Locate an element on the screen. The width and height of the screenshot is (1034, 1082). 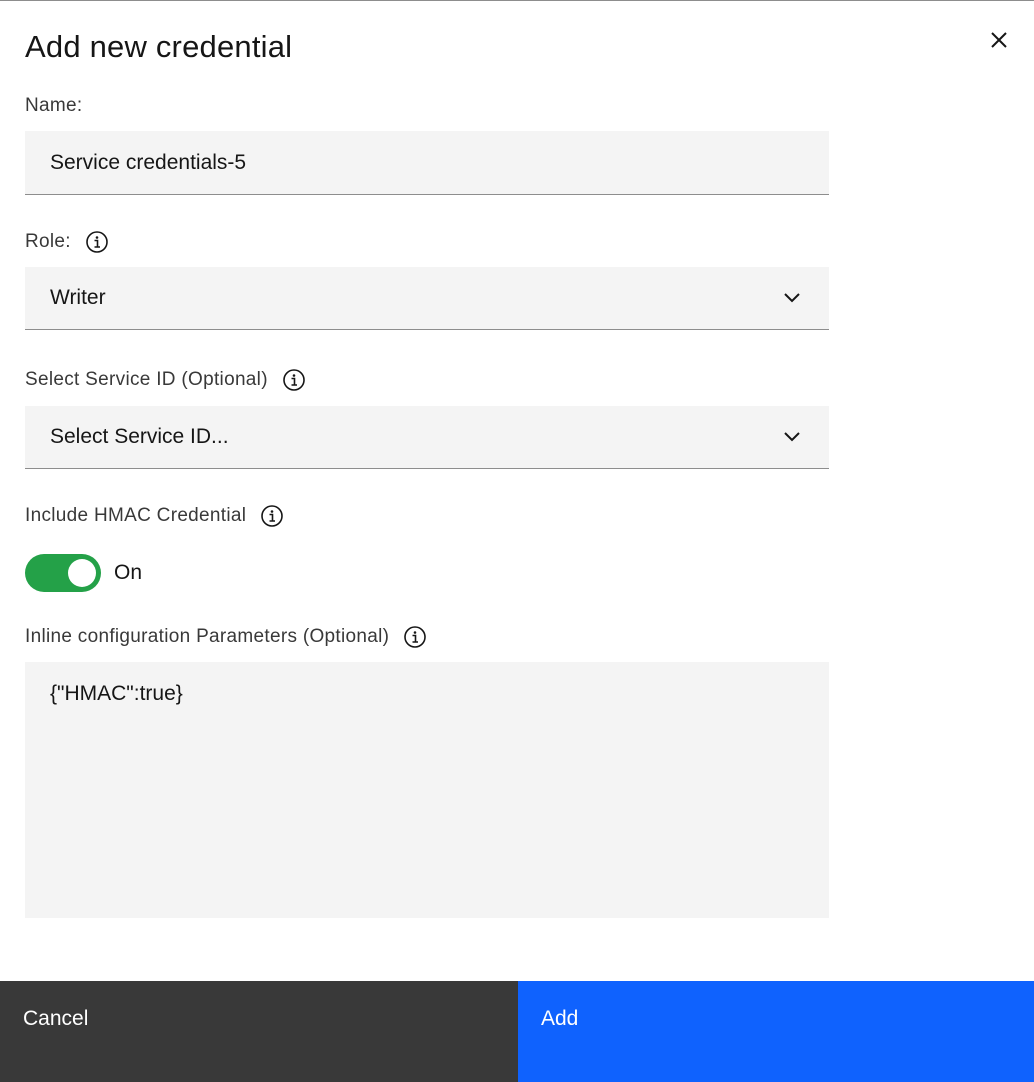
cancel-button: Cancel is located at coordinates (259, 1031).